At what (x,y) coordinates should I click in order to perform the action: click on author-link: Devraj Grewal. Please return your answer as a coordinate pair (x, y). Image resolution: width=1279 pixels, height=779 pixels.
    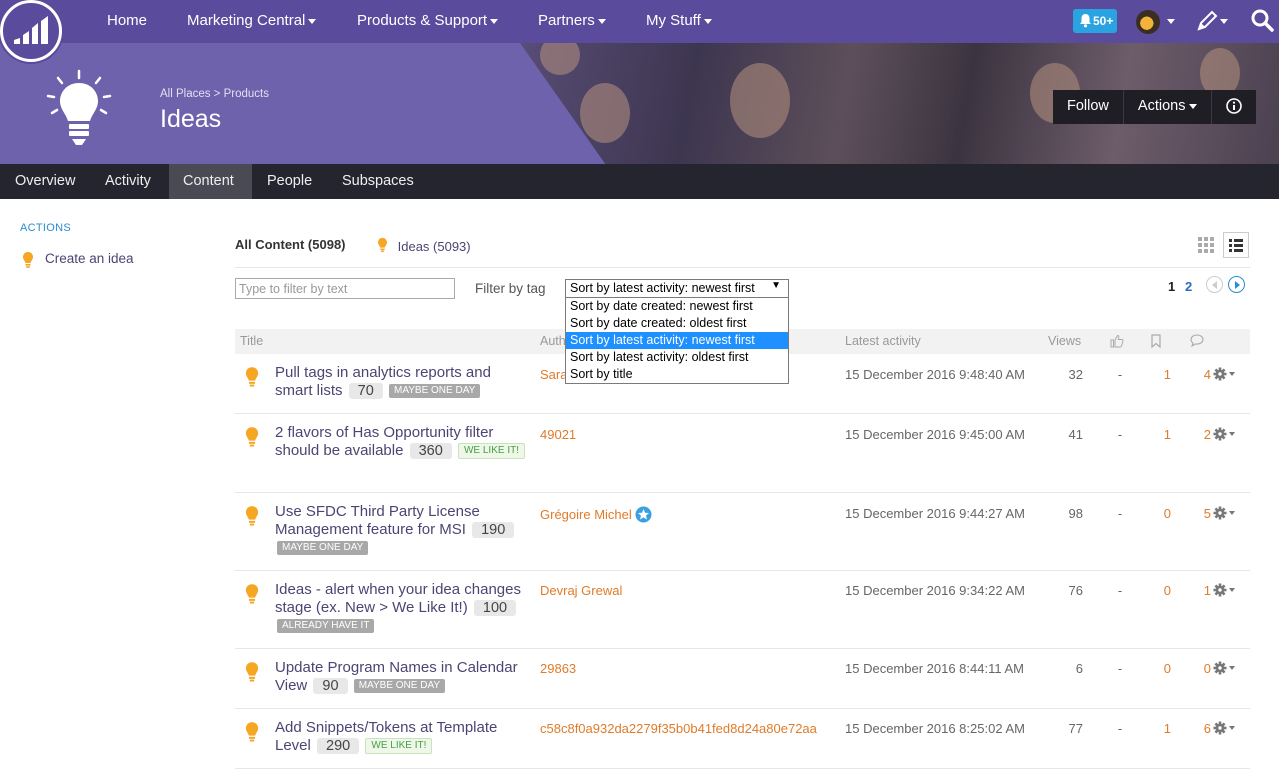
    Looking at the image, I should click on (581, 590).